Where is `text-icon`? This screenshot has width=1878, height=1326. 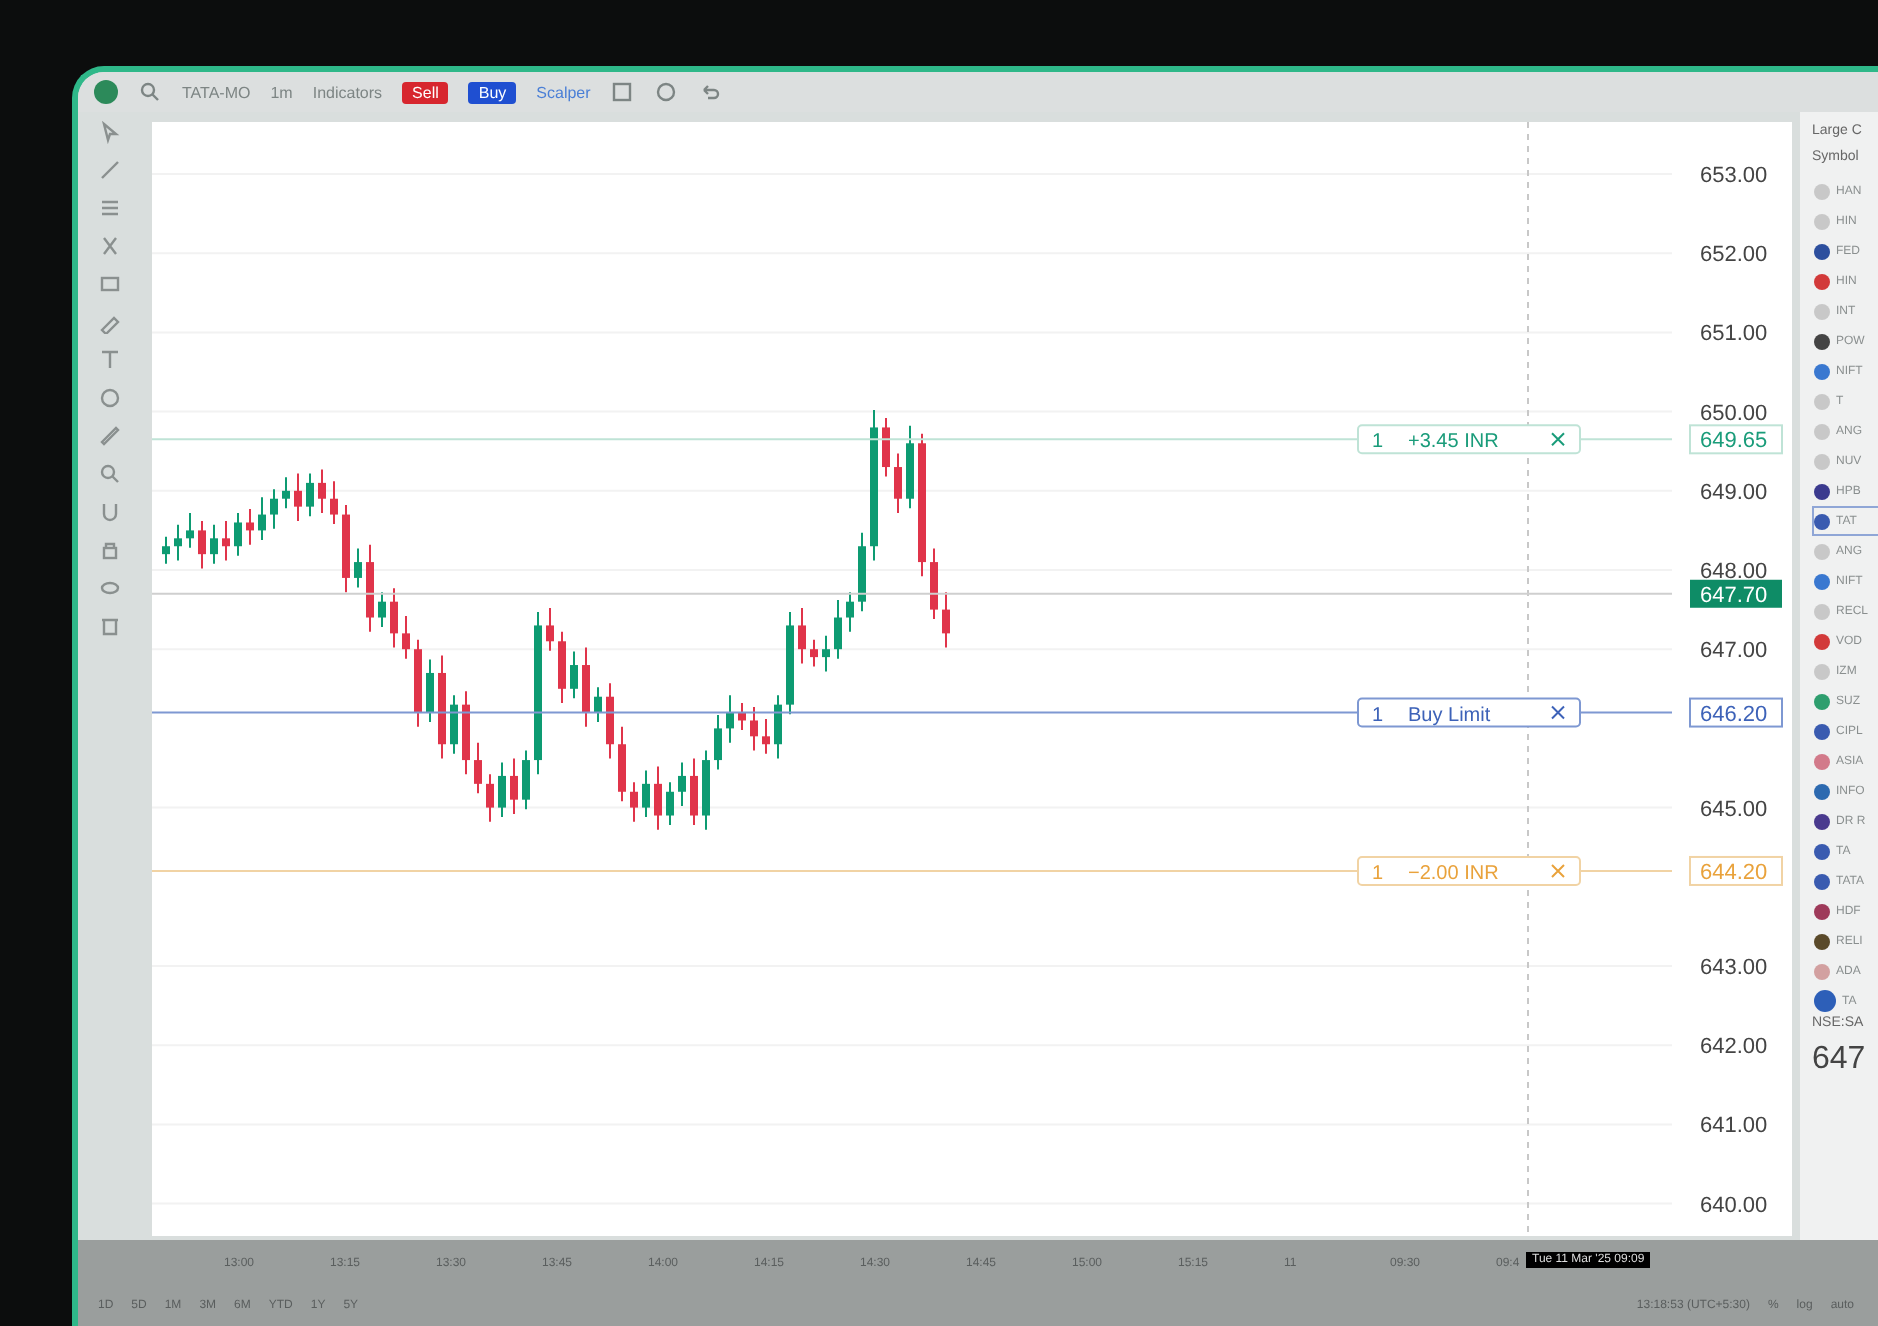 text-icon is located at coordinates (110, 360).